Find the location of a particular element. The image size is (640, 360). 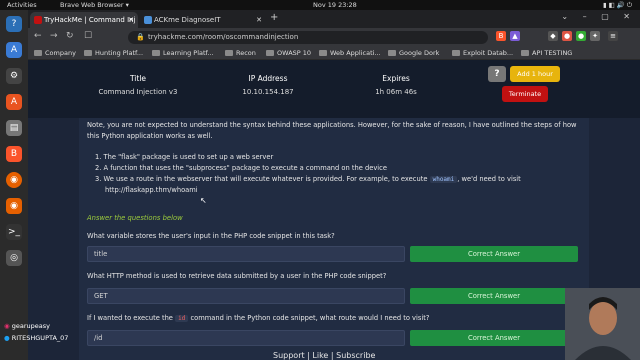

app-icon-firefox-alt: ◉ is located at coordinates (14, 206).